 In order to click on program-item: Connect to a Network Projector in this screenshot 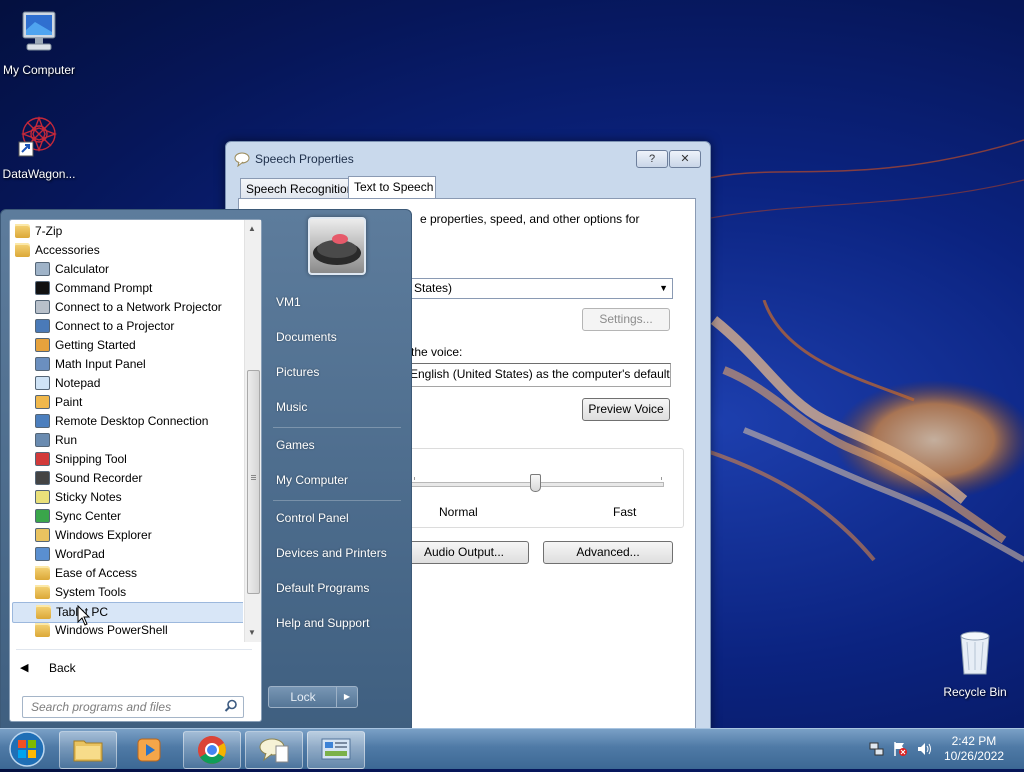, I will do `click(127, 307)`.